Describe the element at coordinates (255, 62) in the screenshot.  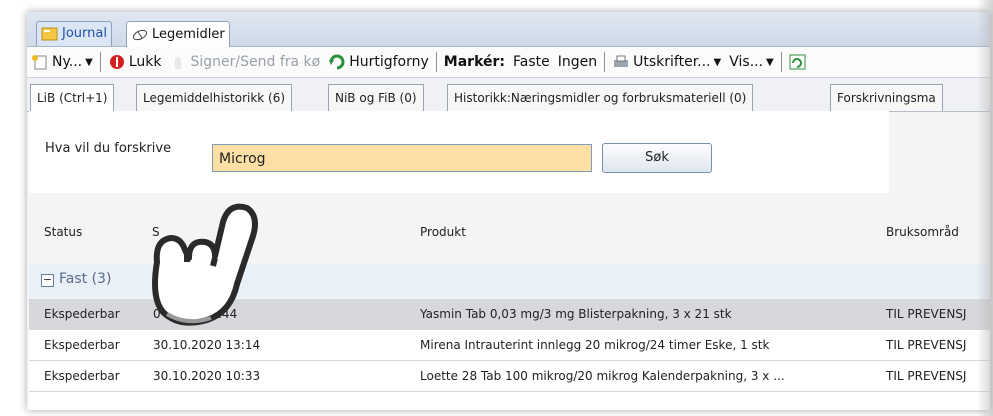
I see `sign-send-label: Signer/Send fra kø` at that location.